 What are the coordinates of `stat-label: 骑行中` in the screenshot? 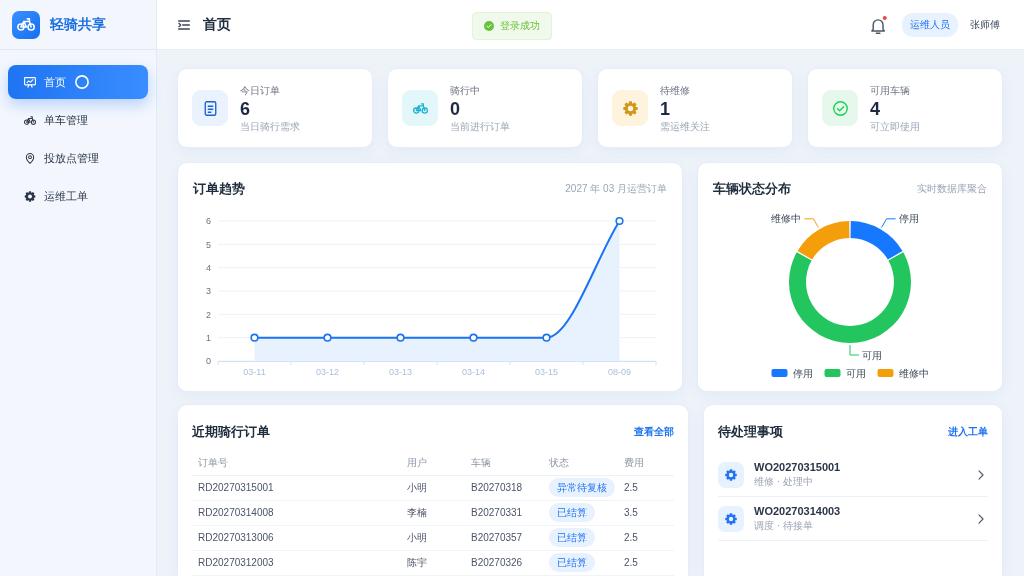 It's located at (465, 90).